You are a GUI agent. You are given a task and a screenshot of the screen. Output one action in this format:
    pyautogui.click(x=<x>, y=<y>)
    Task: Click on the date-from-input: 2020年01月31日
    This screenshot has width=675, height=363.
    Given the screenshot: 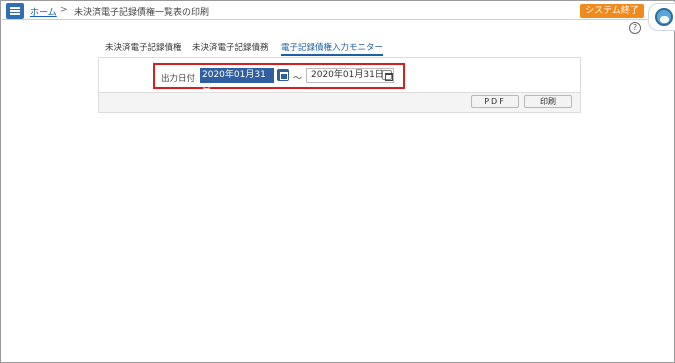 What is the action you would take?
    pyautogui.click(x=237, y=81)
    